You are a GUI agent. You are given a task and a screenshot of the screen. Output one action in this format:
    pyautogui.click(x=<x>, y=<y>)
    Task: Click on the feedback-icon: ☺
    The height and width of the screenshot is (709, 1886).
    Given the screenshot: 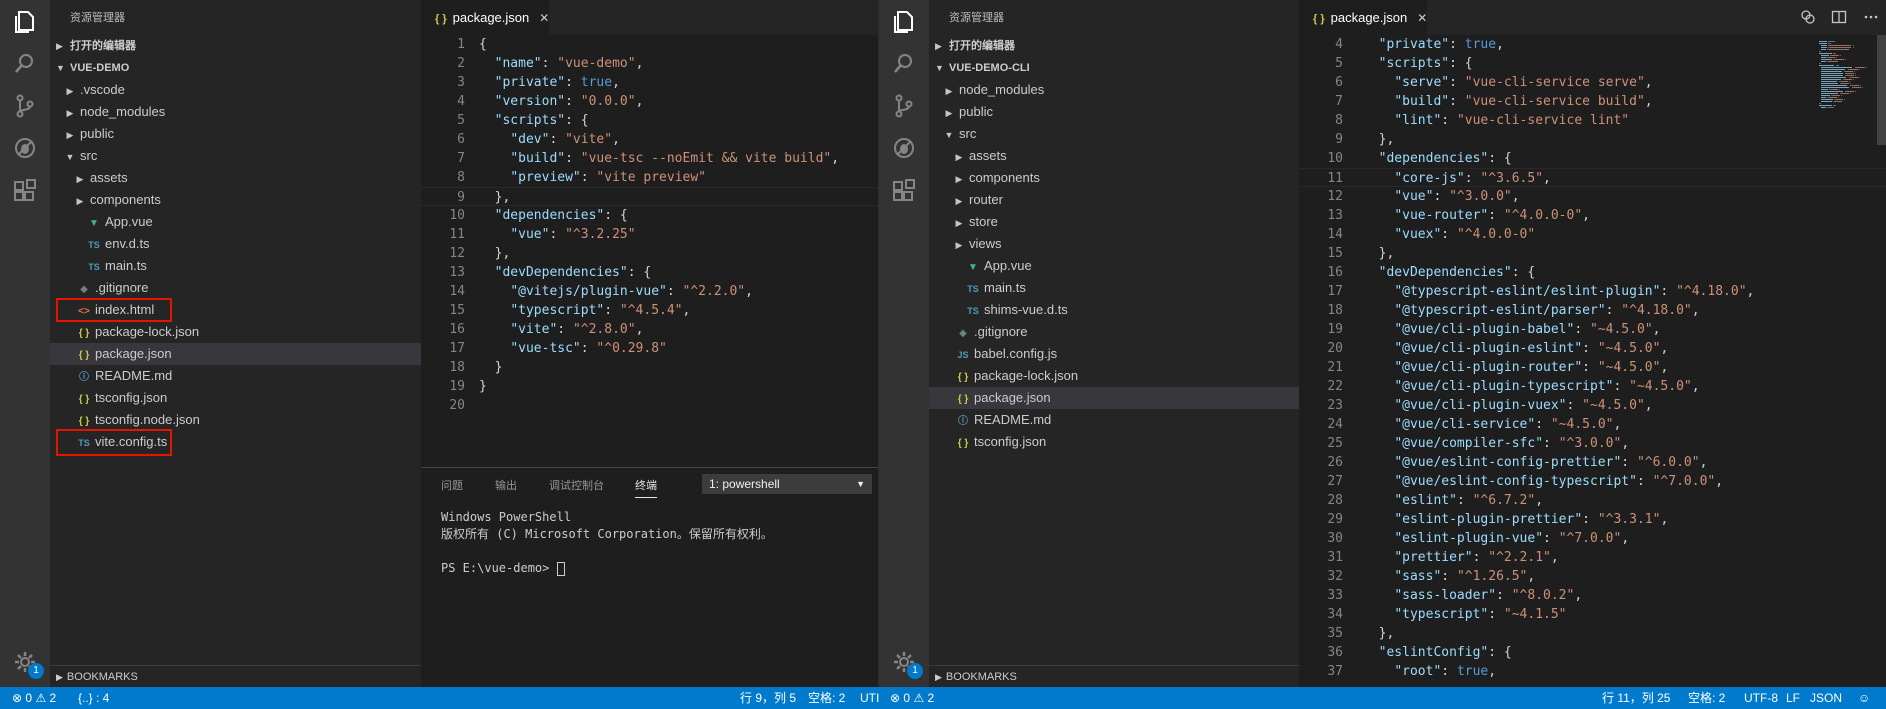 What is the action you would take?
    pyautogui.click(x=1864, y=698)
    